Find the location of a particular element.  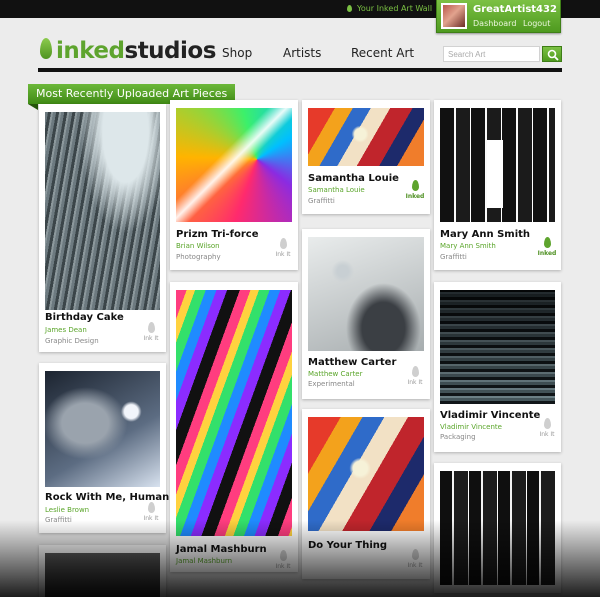

inked-art-wall-link: Your Inked Art Wall is located at coordinates (389, 8).